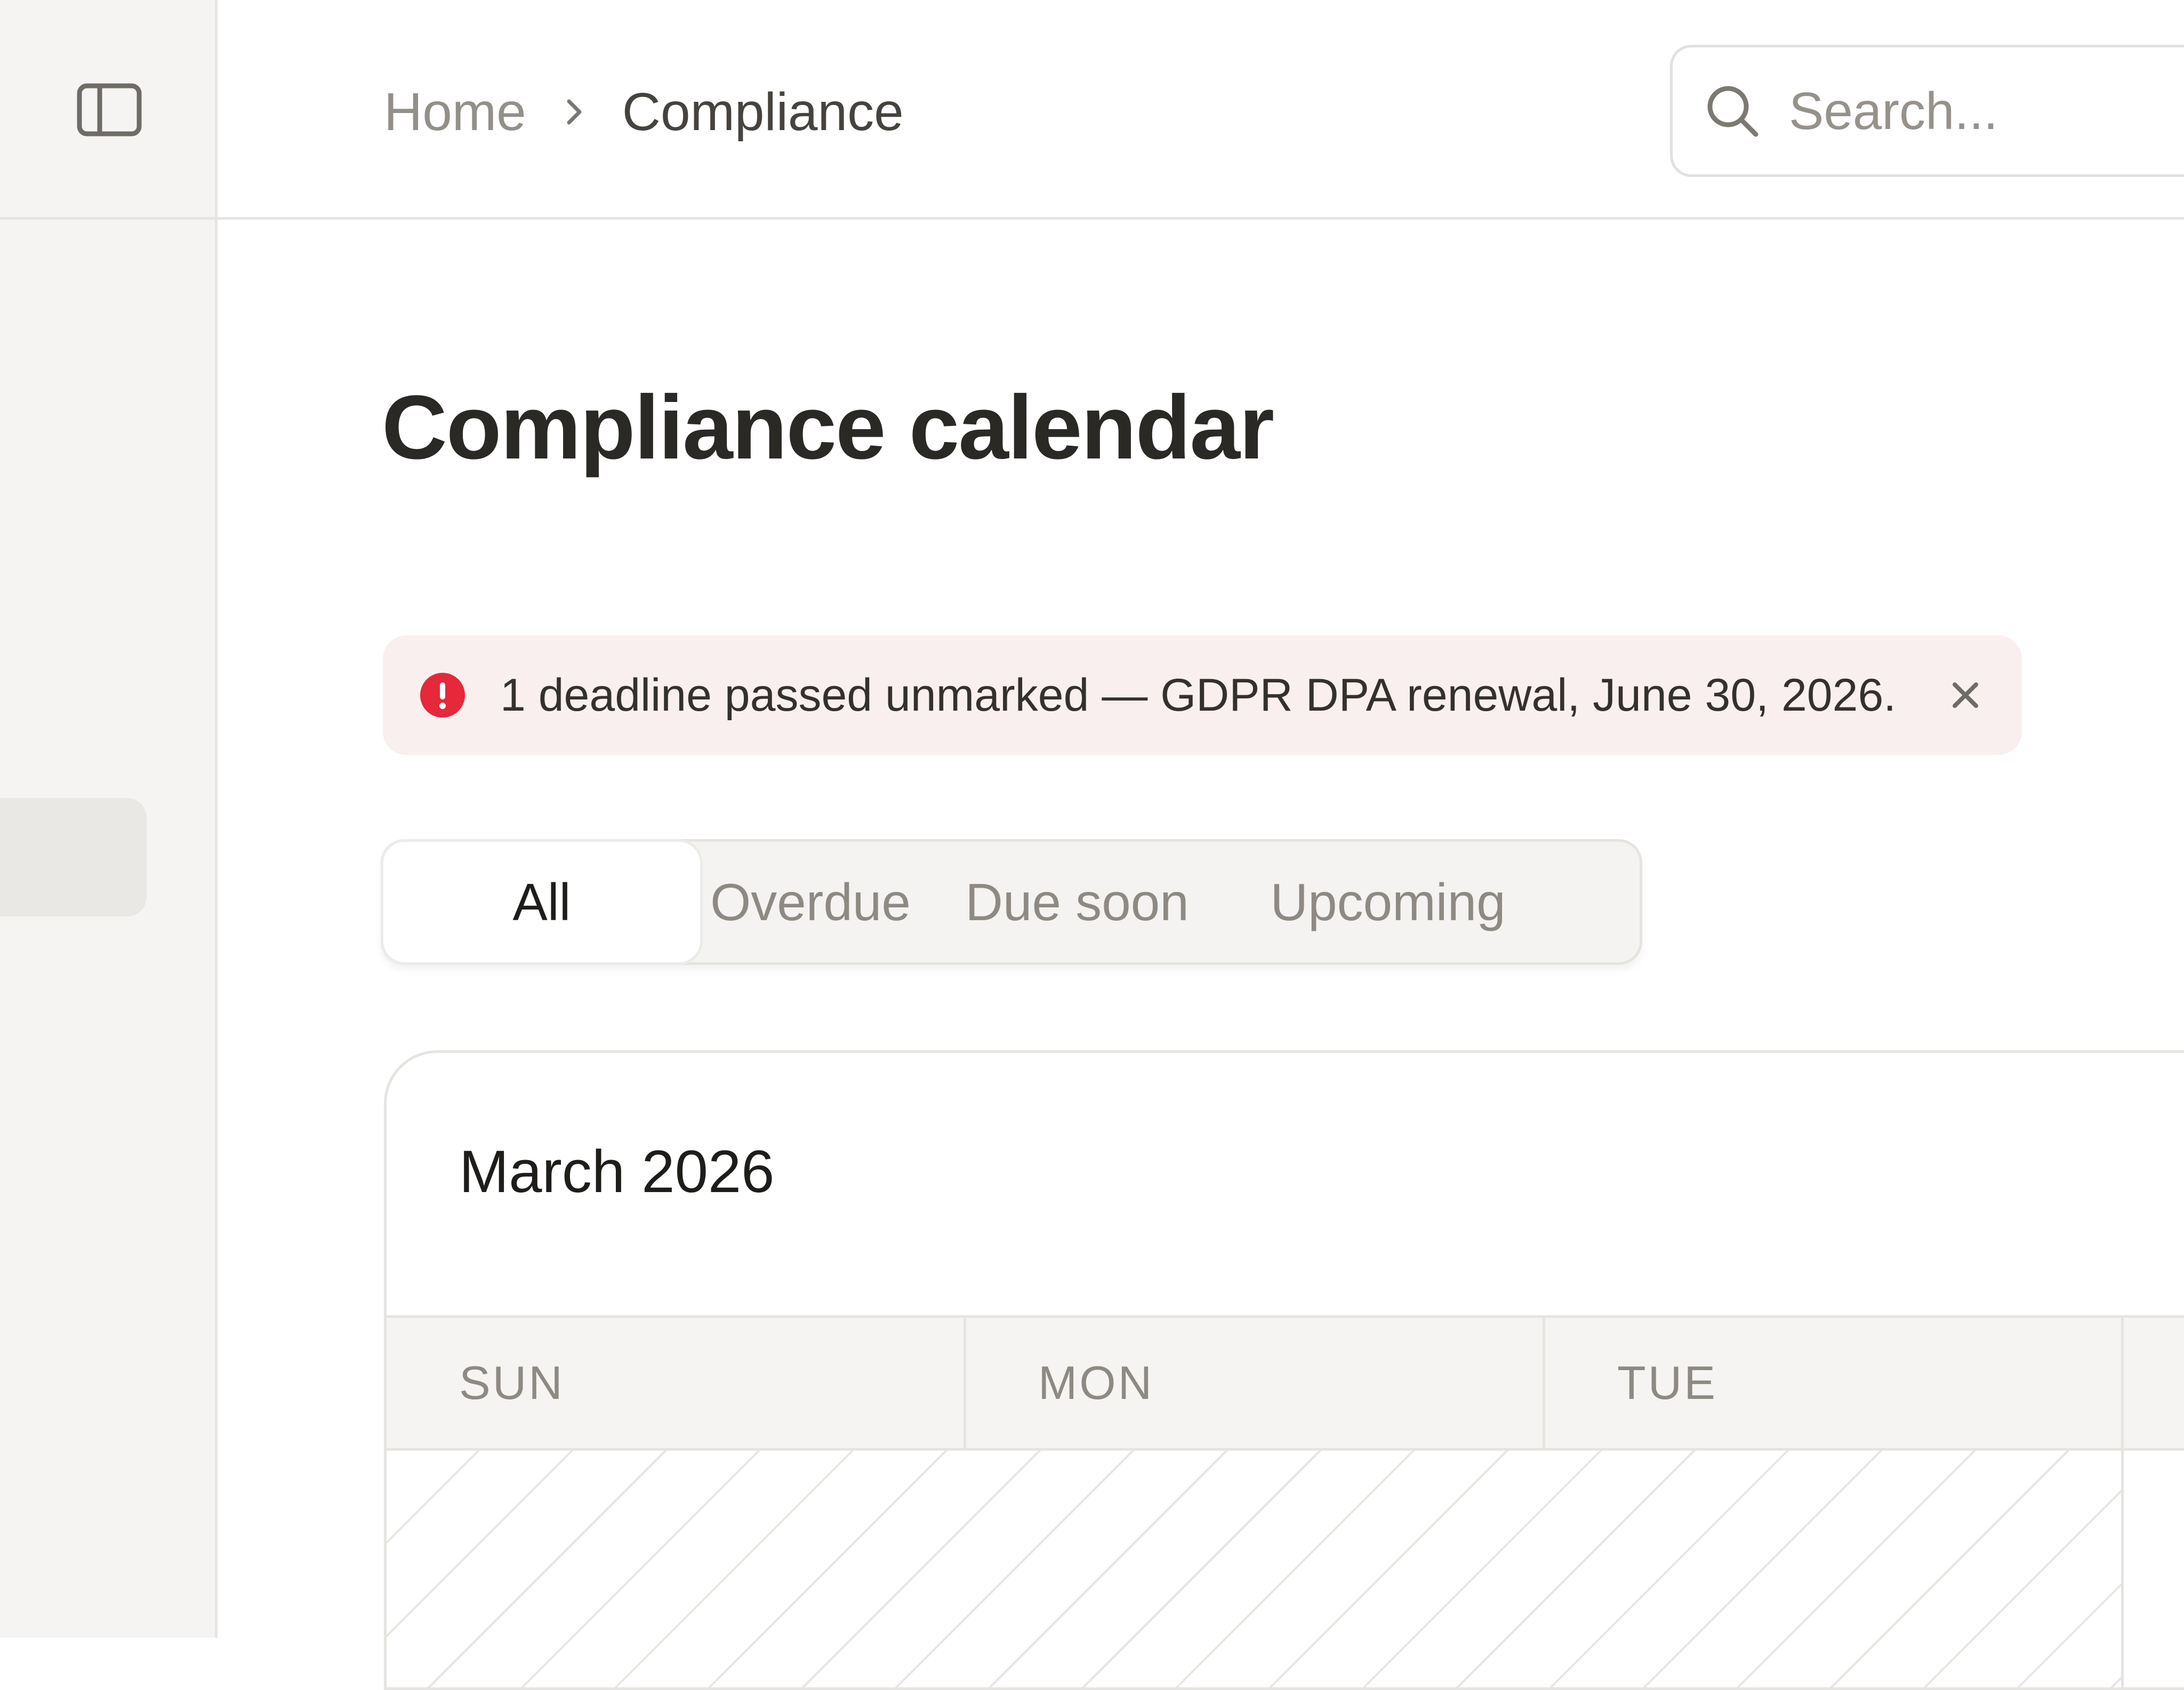  What do you see at coordinates (574, 112) in the screenshot?
I see `chevron-right-icon` at bounding box center [574, 112].